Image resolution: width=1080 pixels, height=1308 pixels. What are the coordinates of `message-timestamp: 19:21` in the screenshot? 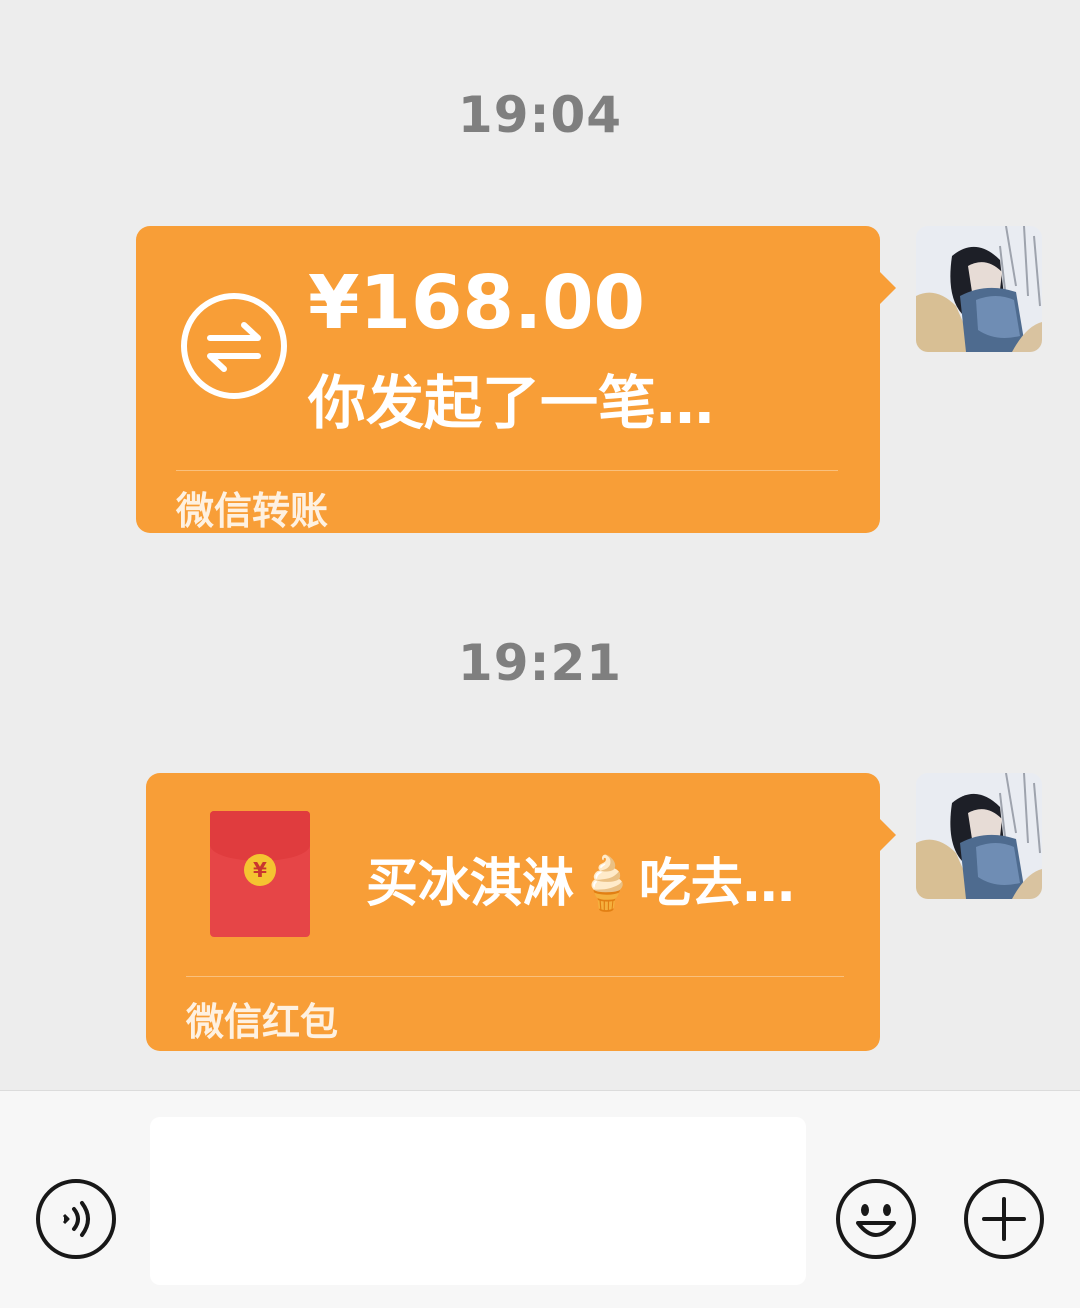 It's located at (540, 663).